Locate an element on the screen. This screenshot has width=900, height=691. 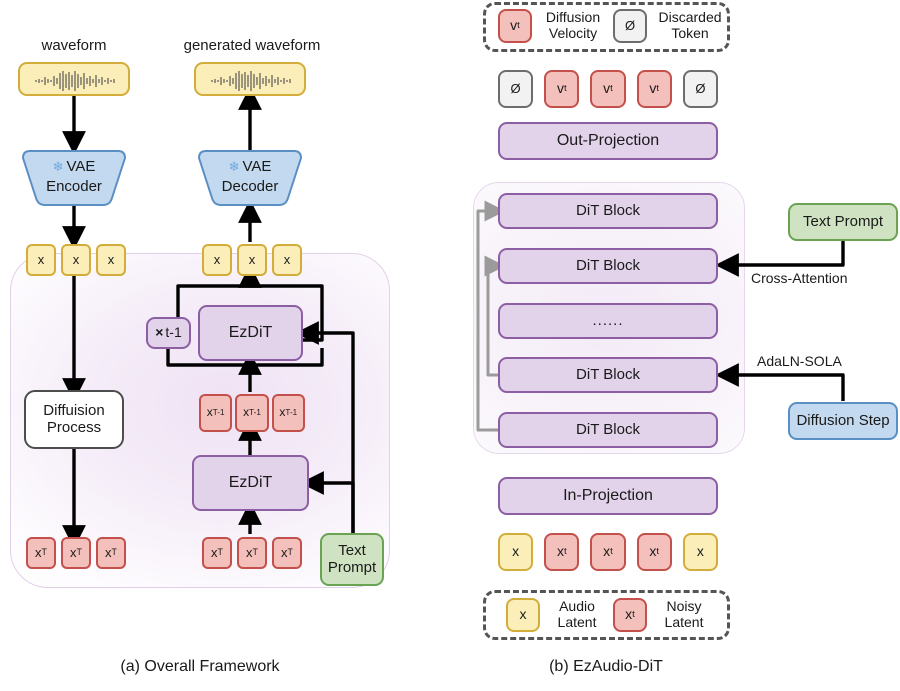
legend-noisy-latent-label: Noisy Latent is located at coordinates (684, 615).